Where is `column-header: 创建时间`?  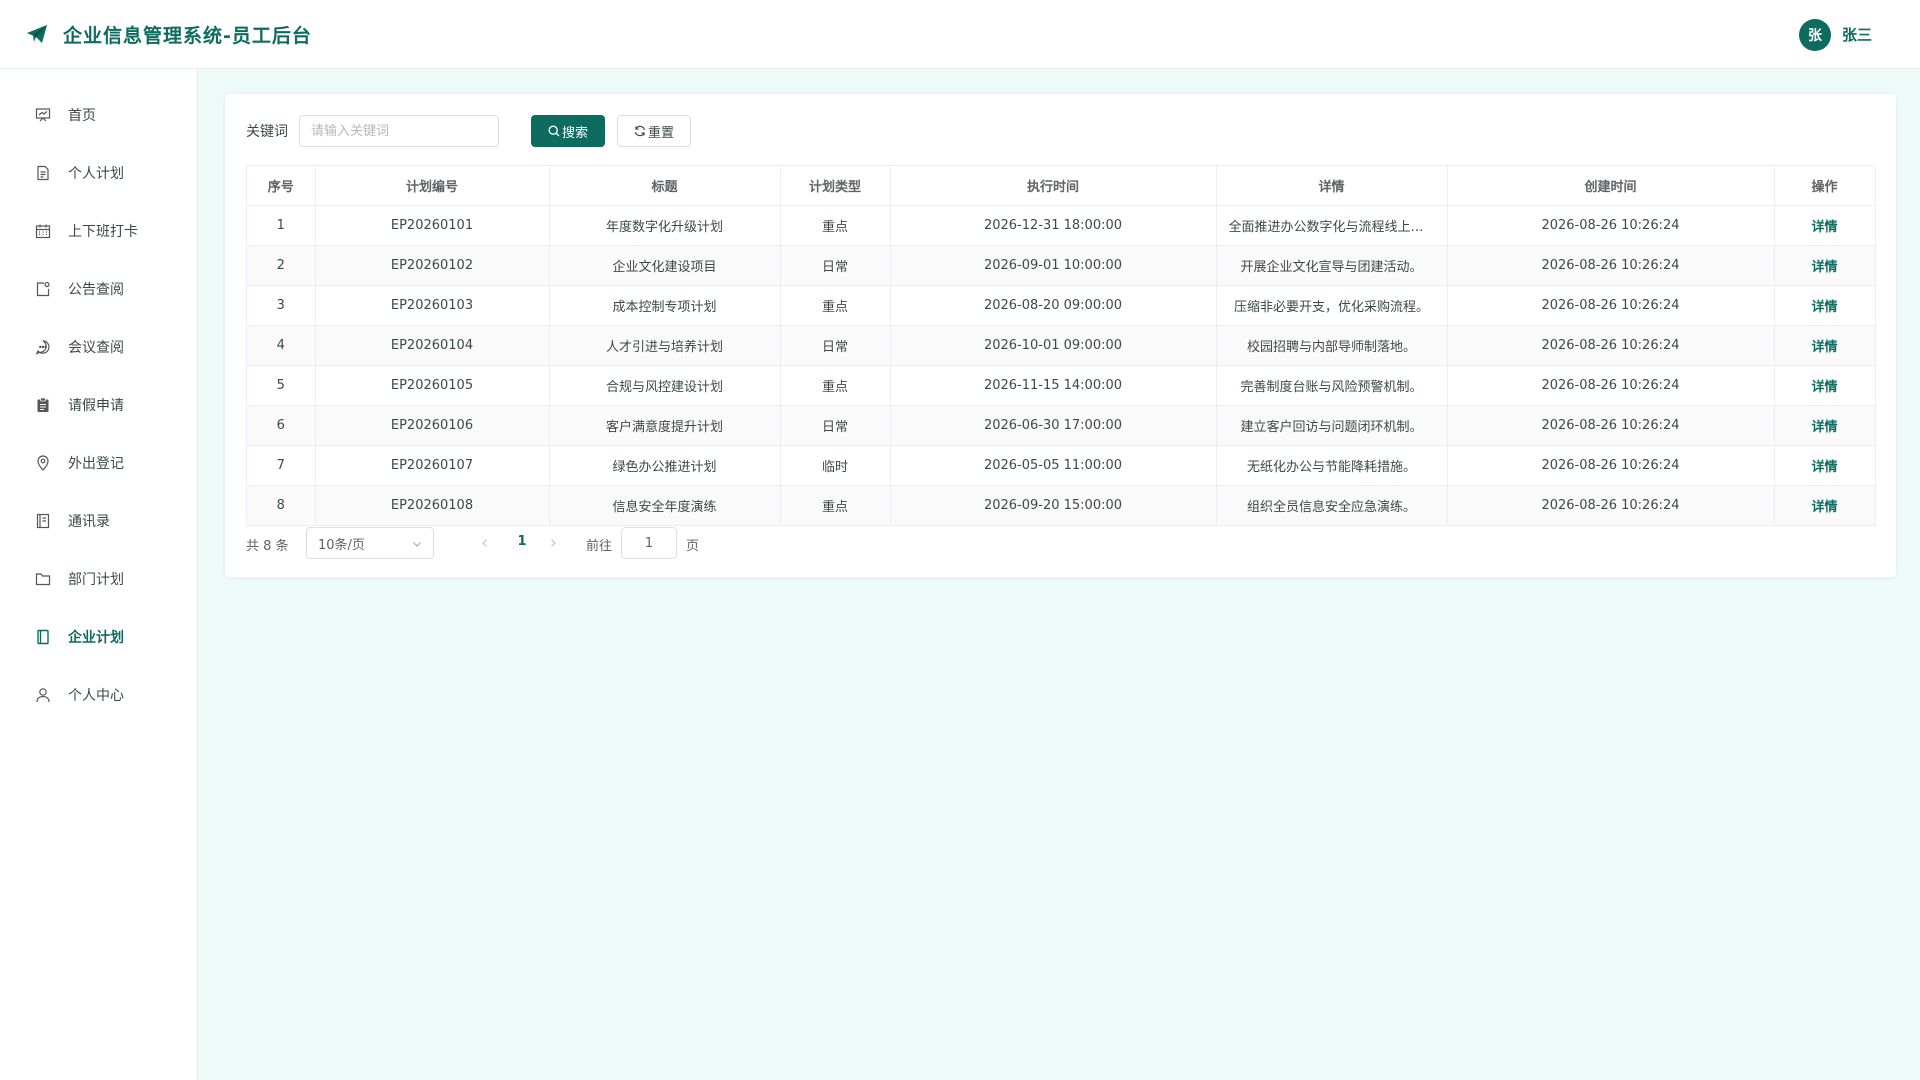 column-header: 创建时间 is located at coordinates (1611, 186).